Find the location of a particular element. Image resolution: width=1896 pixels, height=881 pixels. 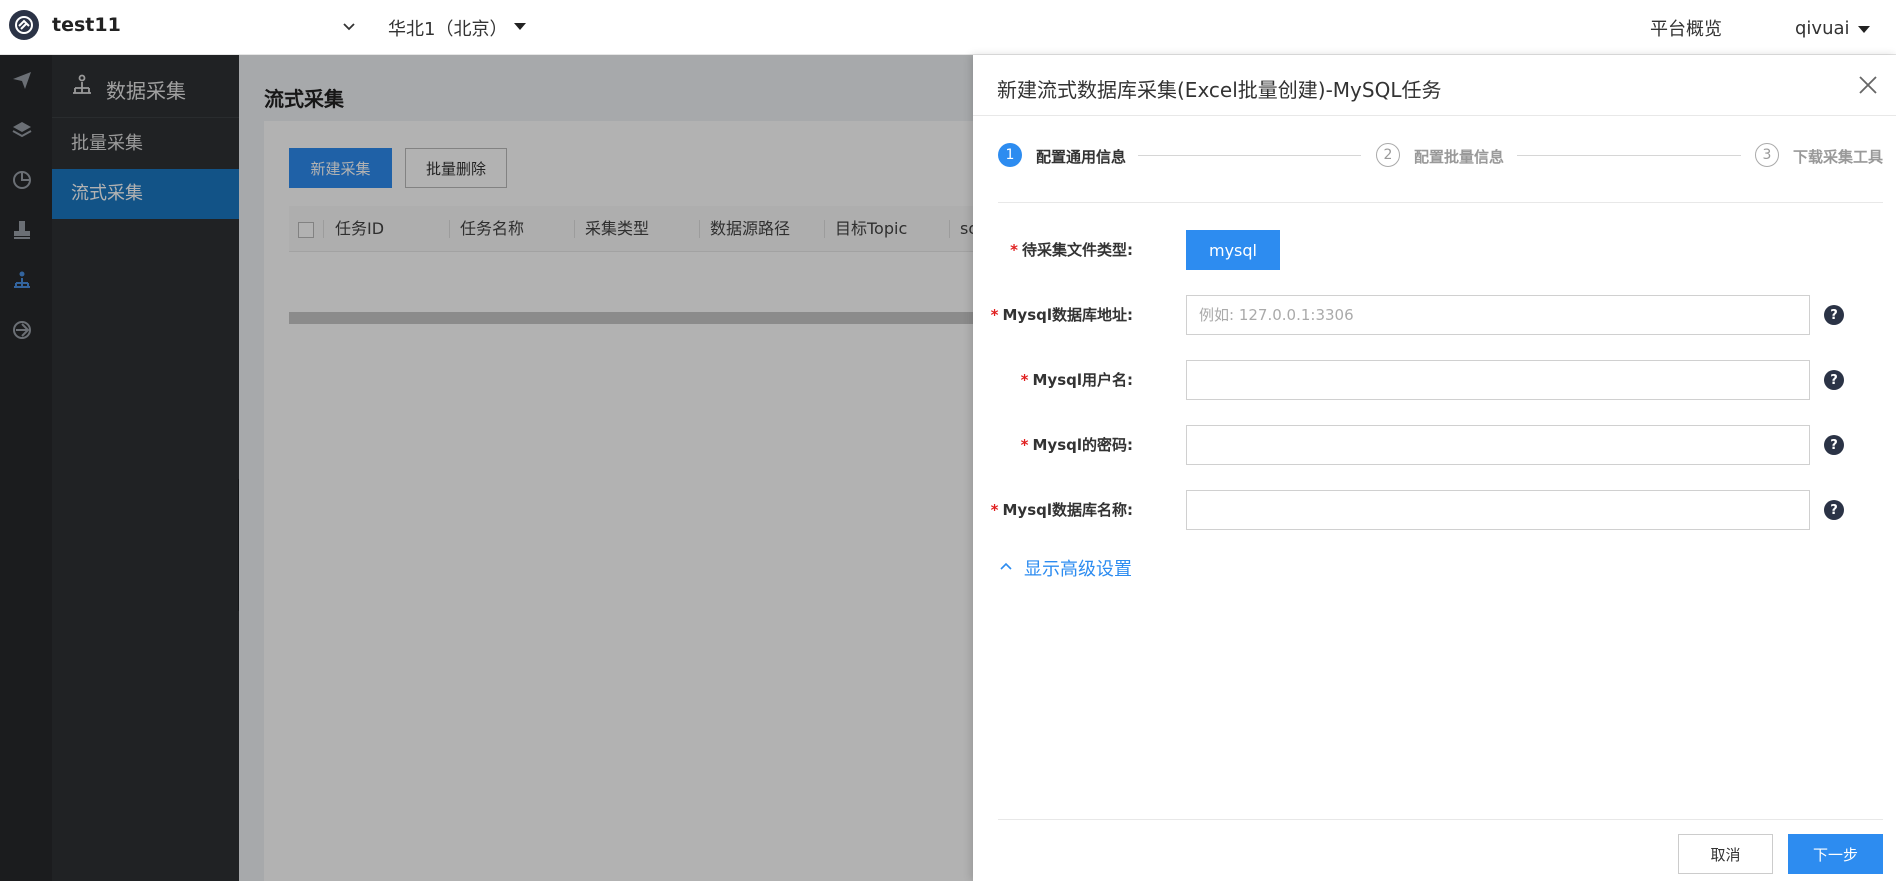

dbname-row: * Mysql数据库名称: ? is located at coordinates (1434, 510).